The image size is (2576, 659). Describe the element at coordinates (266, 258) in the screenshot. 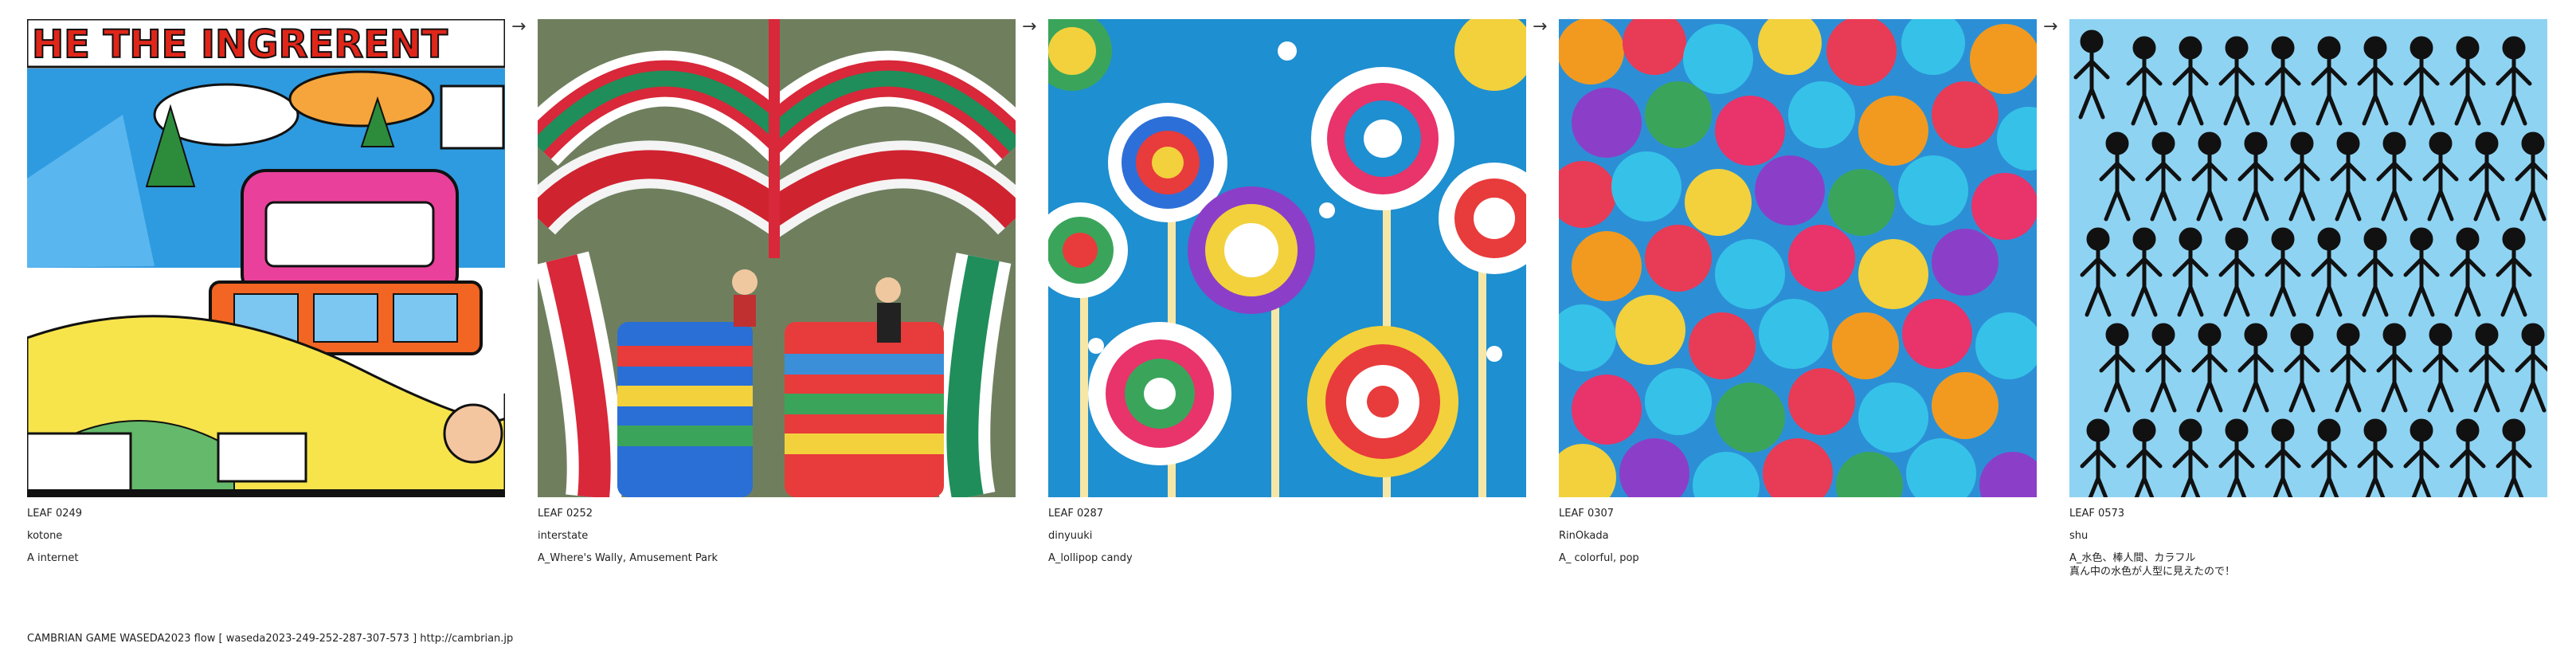

I see `leaf-image: HE THE INGRERENT` at that location.